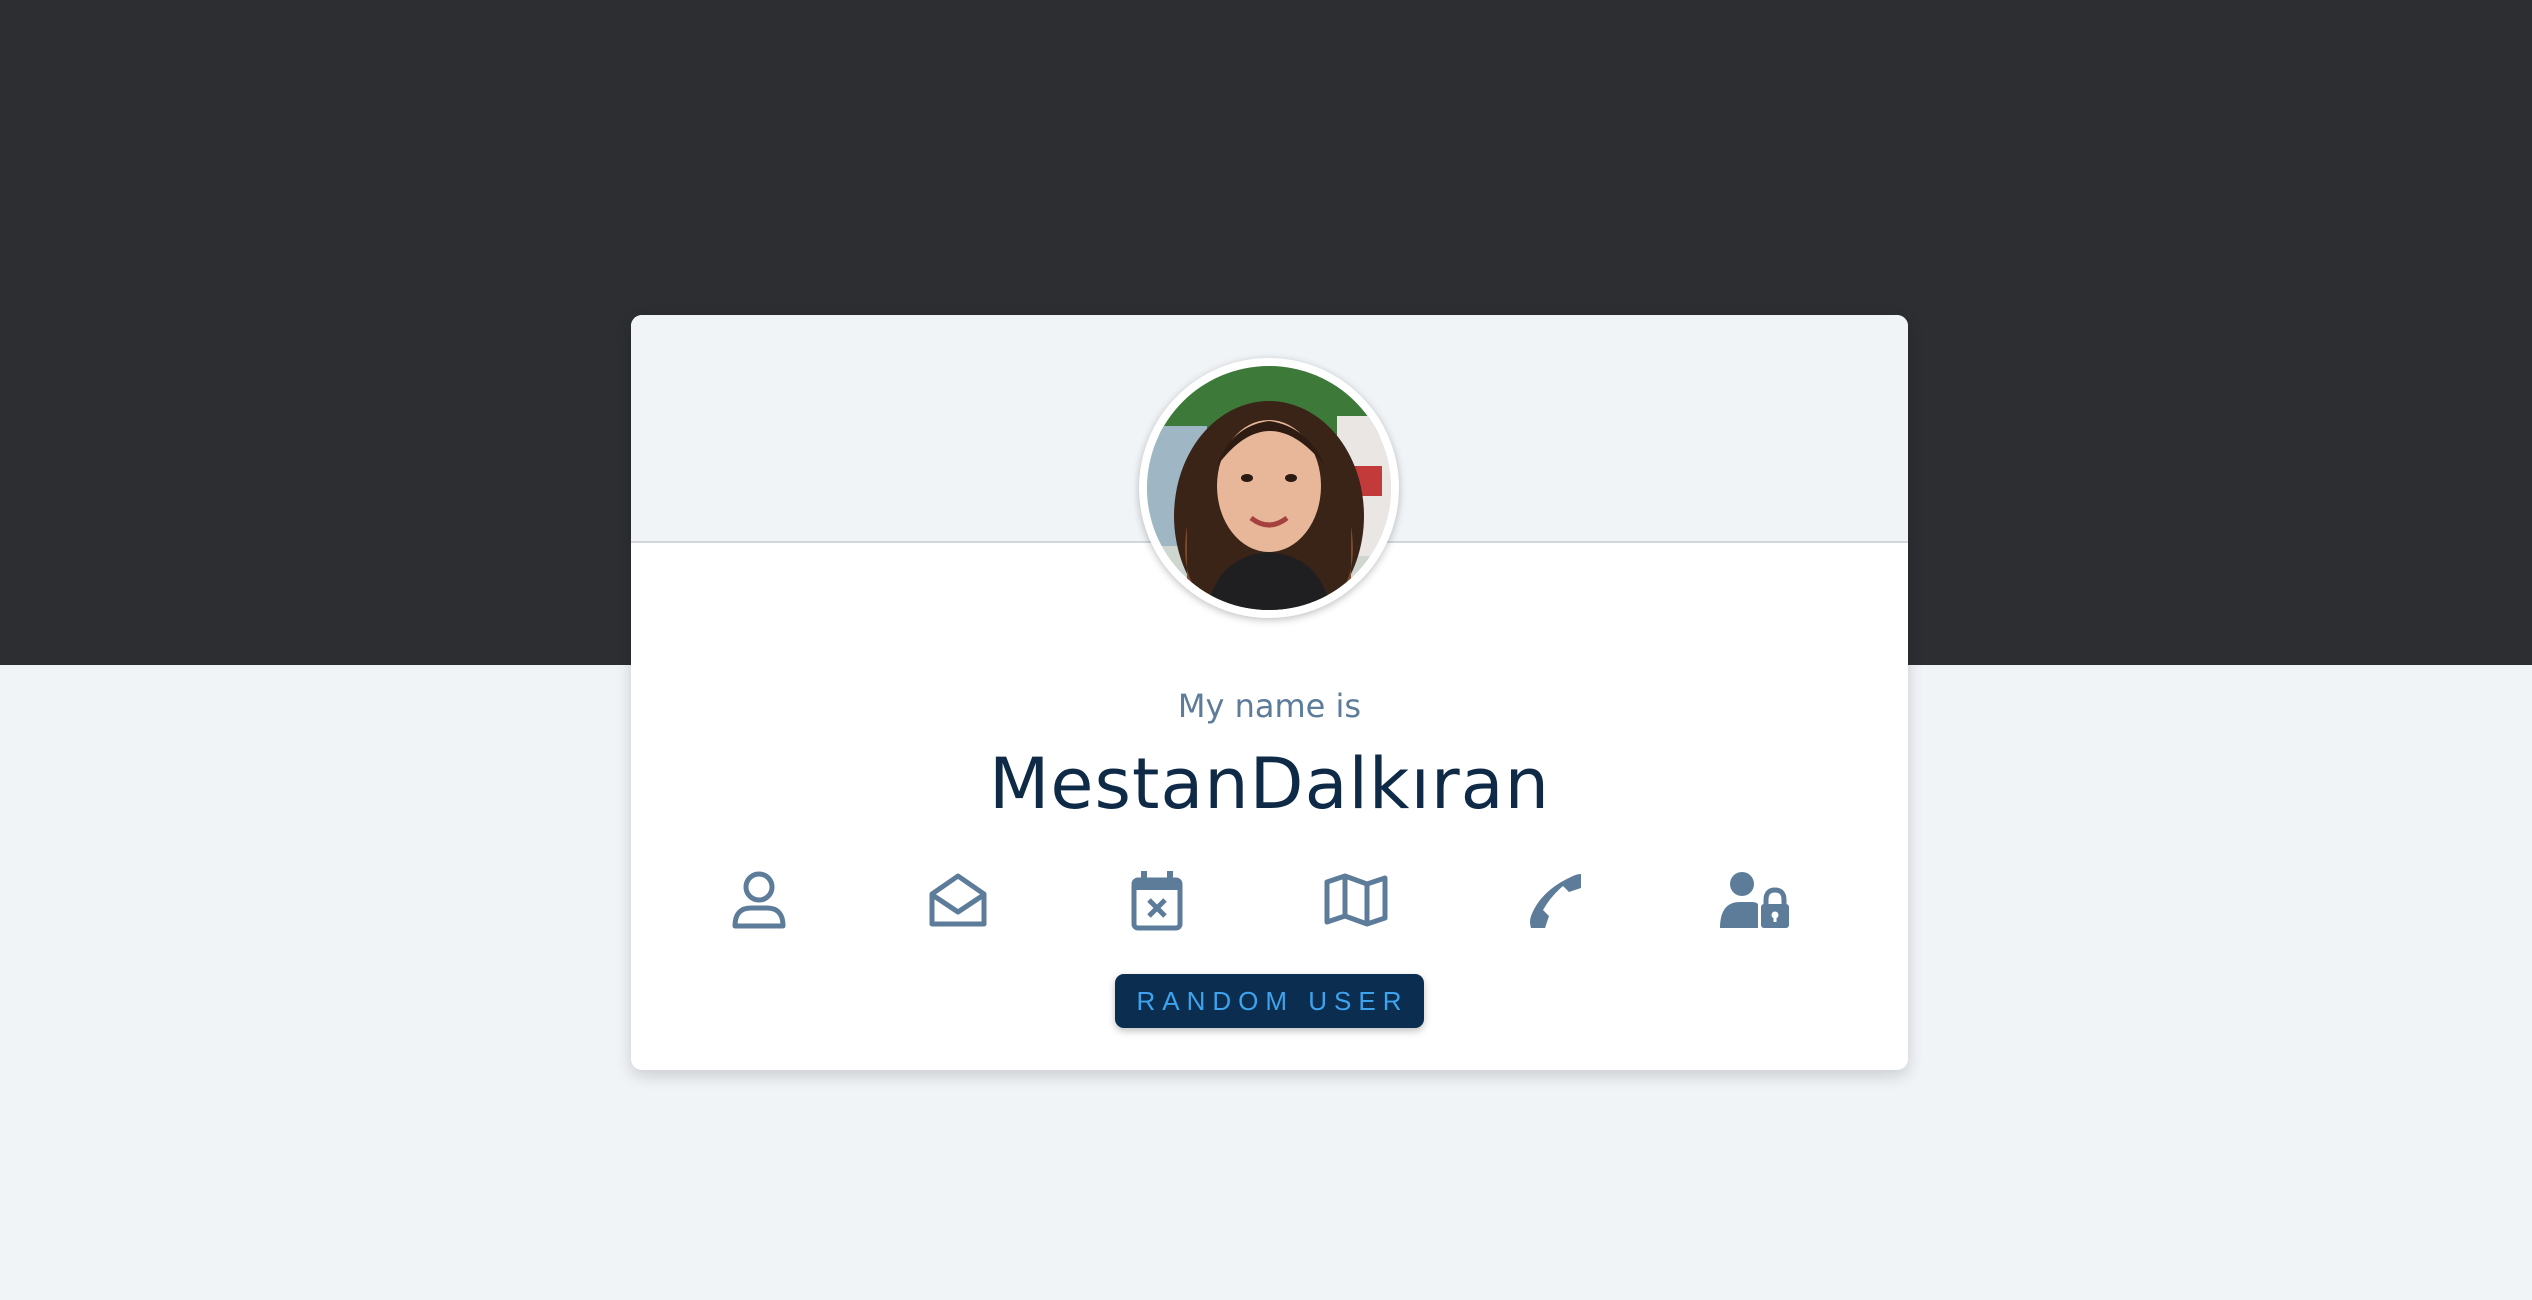  I want to click on user-icon, so click(759, 900).